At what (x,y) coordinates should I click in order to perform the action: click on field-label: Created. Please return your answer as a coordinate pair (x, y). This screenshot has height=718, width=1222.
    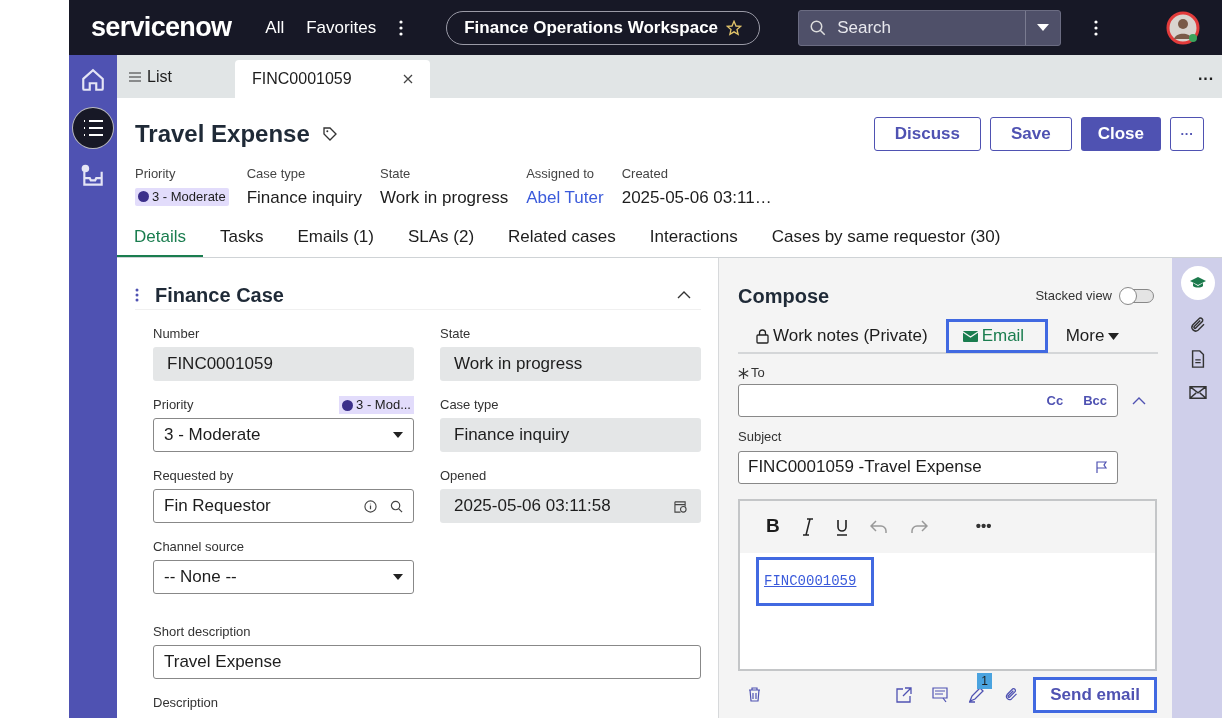
    Looking at the image, I should click on (645, 174).